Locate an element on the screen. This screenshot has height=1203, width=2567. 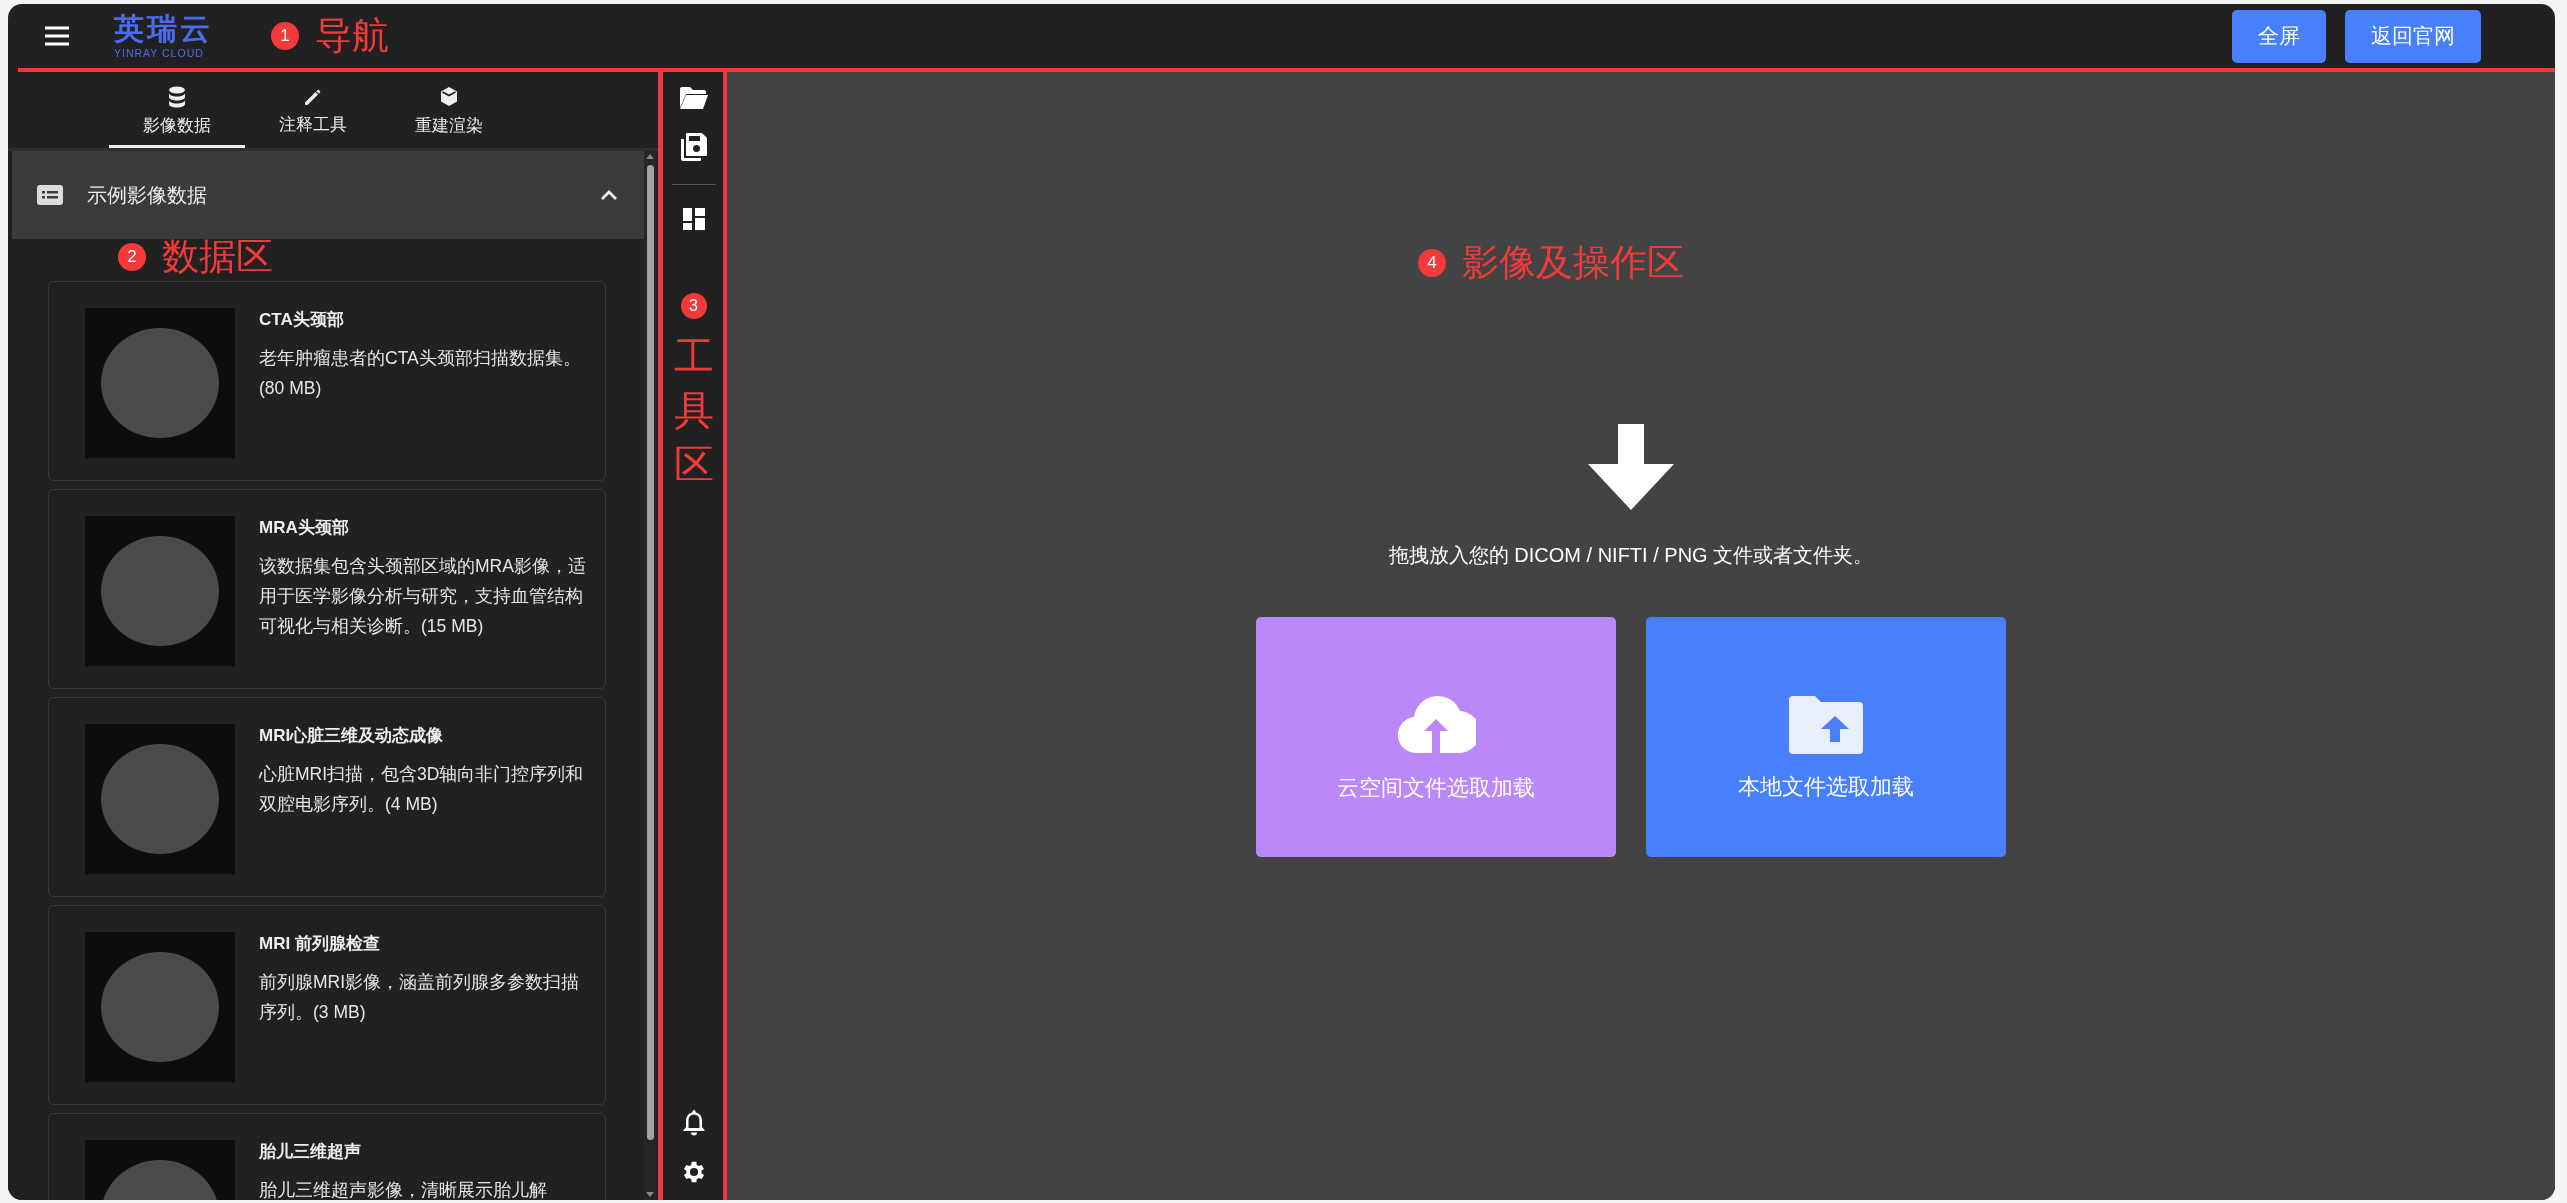
dataset-title: CTA头颈部 is located at coordinates (302, 320).